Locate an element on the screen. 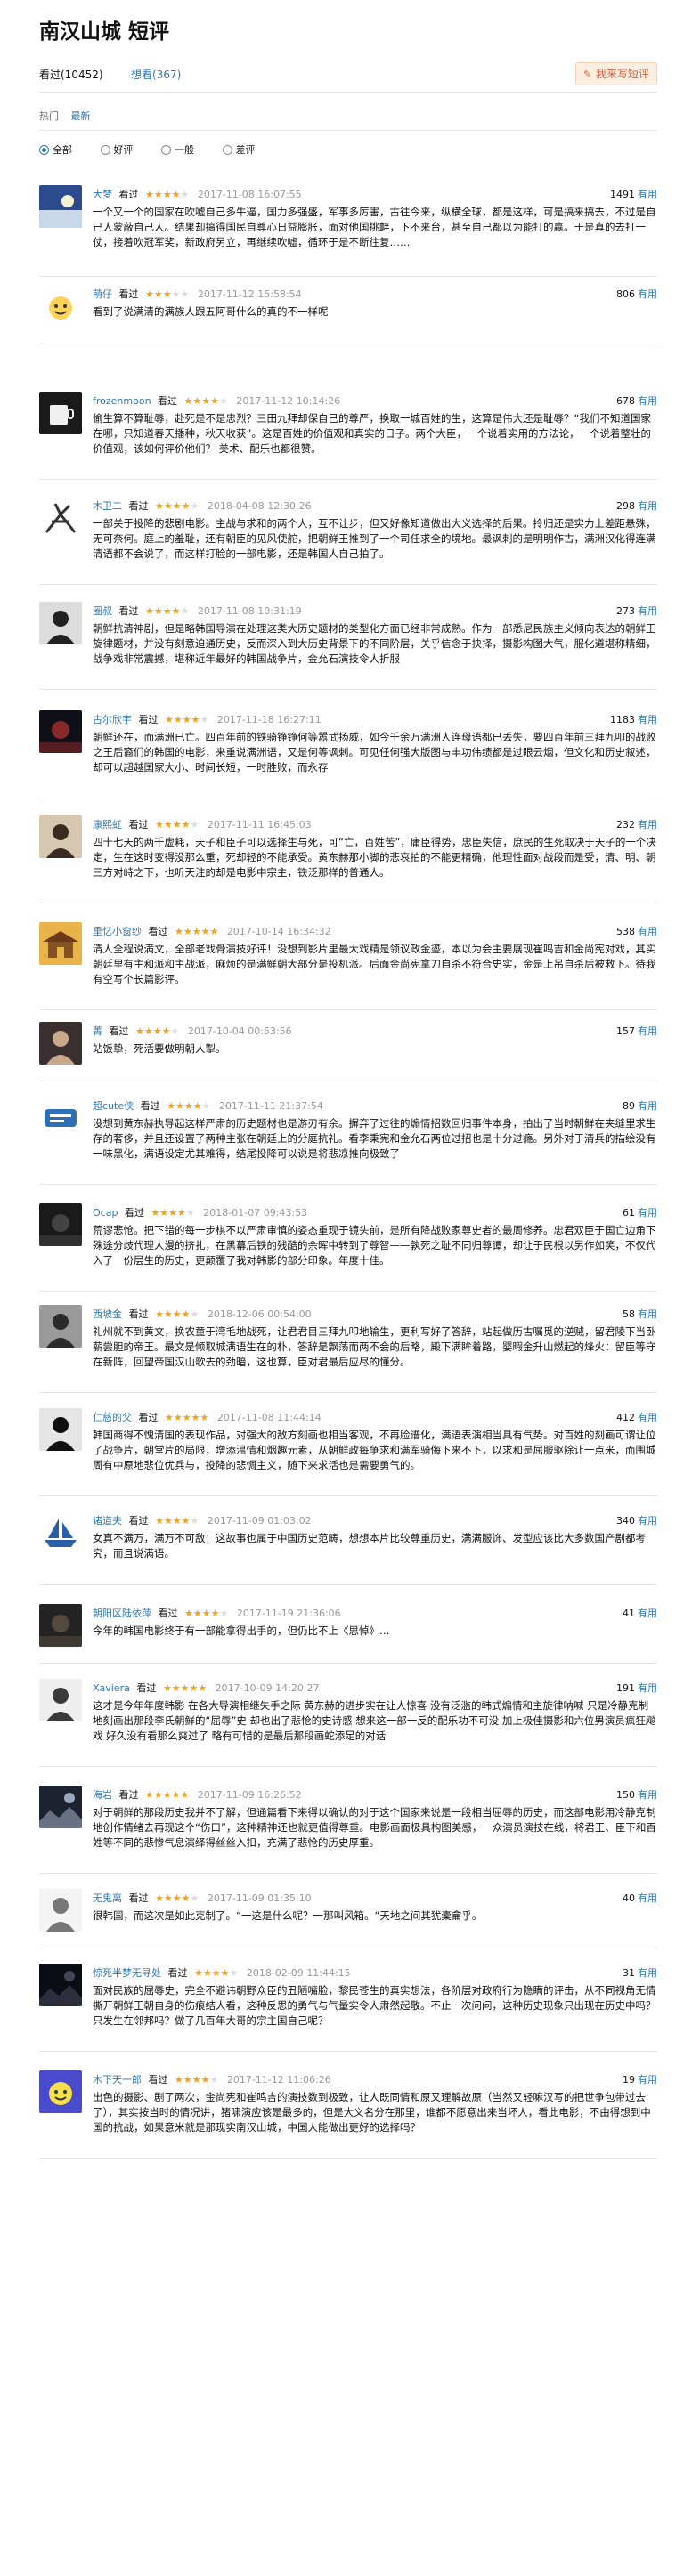 The height and width of the screenshot is (2576, 684). filter-neutral-radio: 一般 is located at coordinates (177, 149).